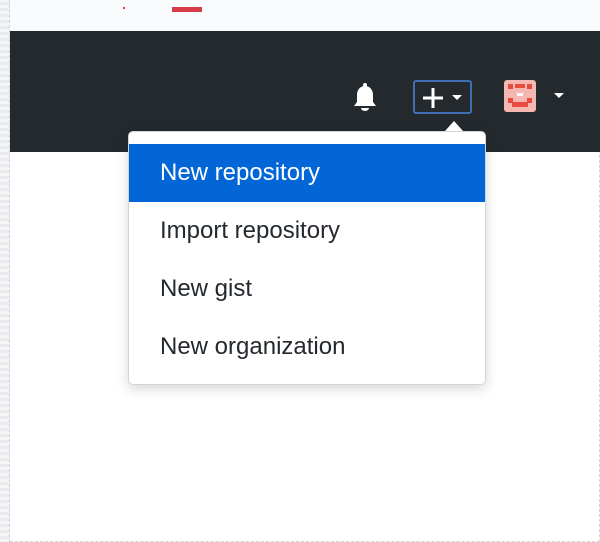 The width and height of the screenshot is (600, 542). I want to click on top-bar, so click(305, 15).